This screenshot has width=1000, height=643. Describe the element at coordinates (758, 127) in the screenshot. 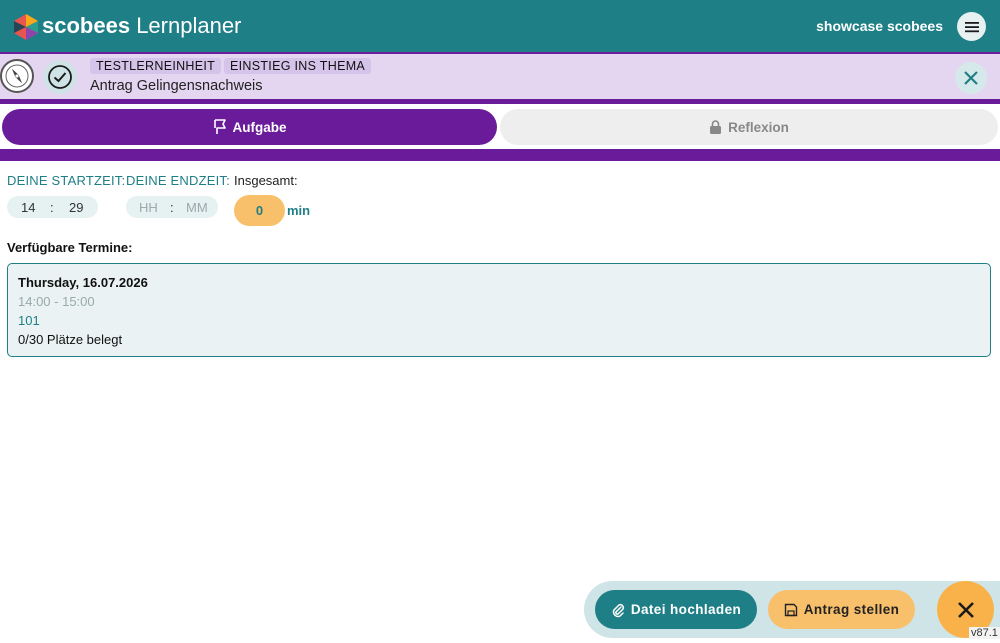

I see `tab-reflexion-label: Reflexion` at that location.